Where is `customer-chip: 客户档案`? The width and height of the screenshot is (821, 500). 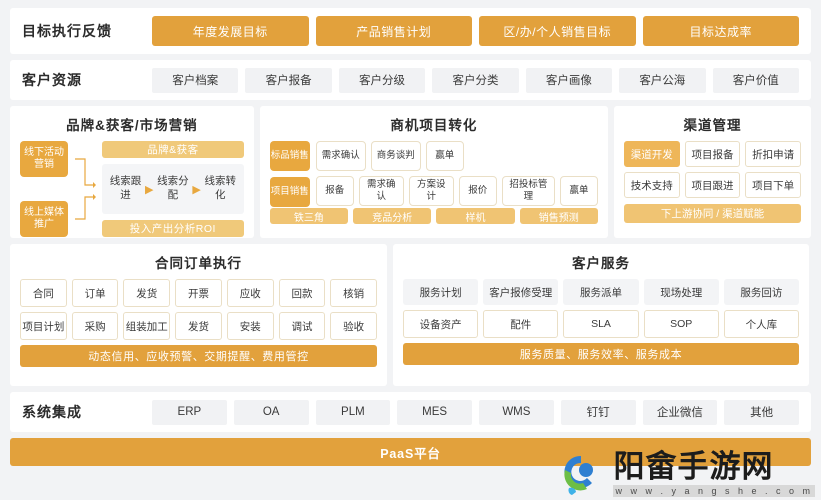 customer-chip: 客户档案 is located at coordinates (195, 80).